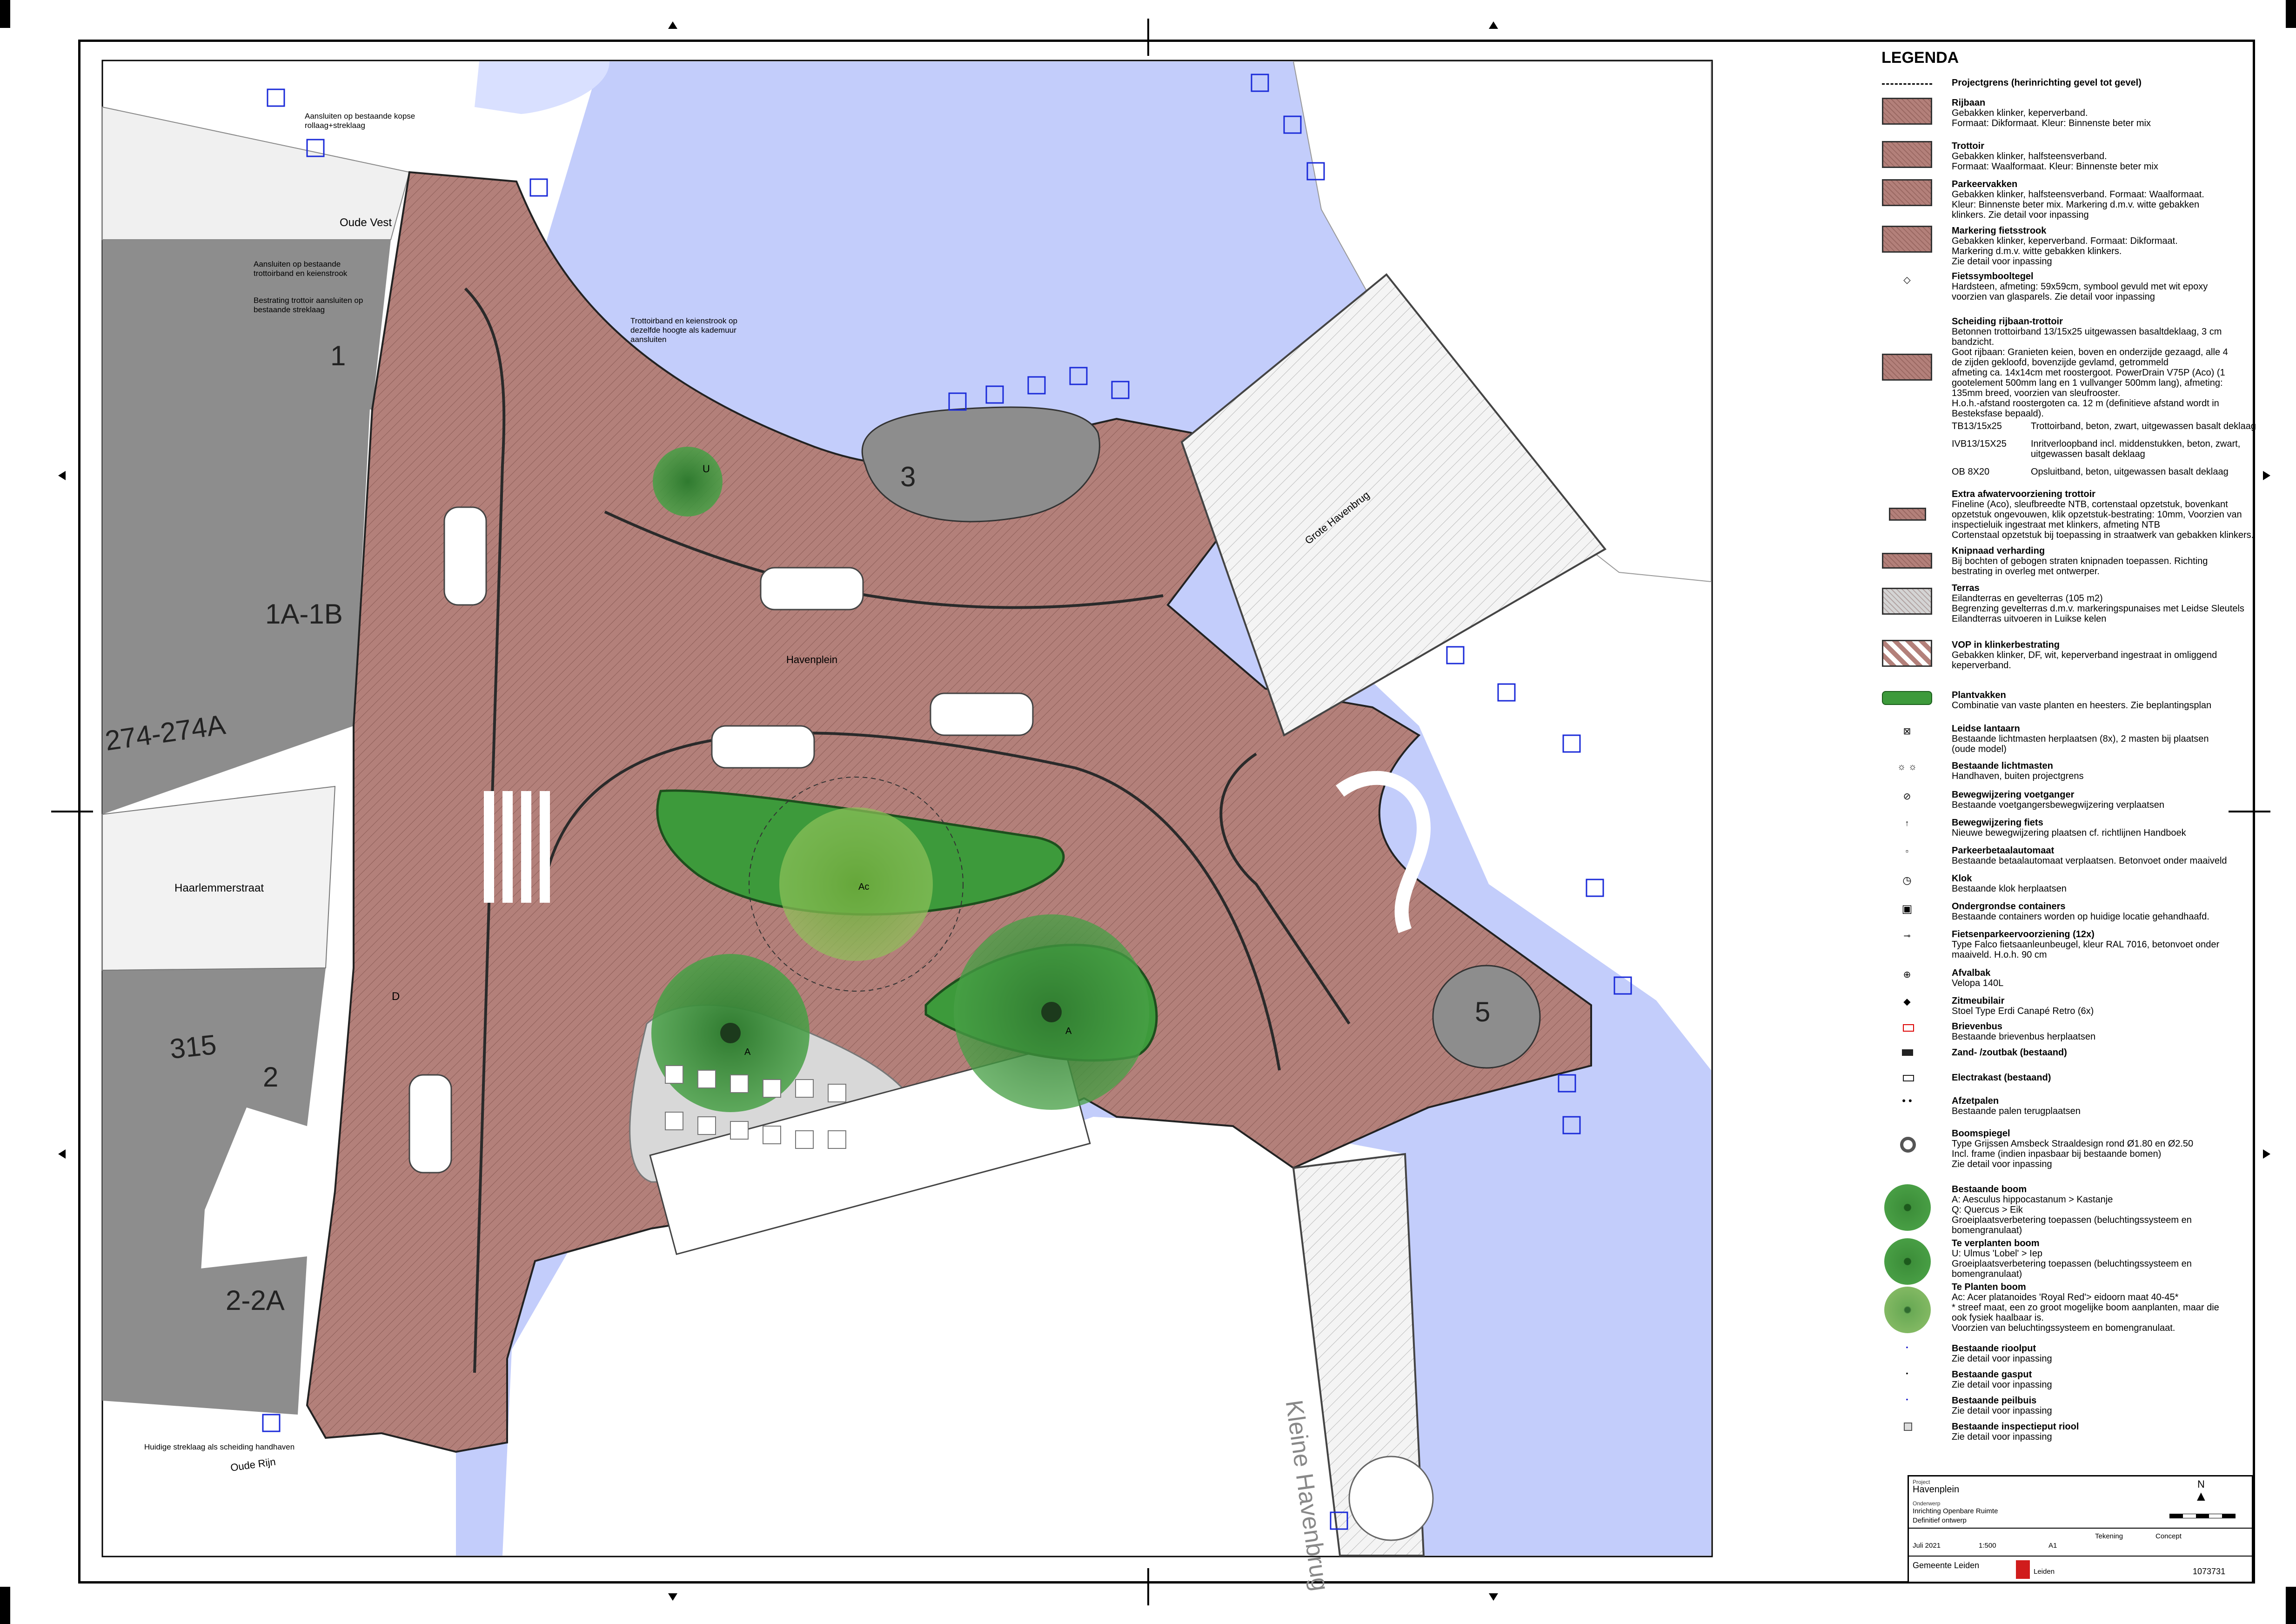  Describe the element at coordinates (1907, 1373) in the screenshot. I see `gasput-icon: •` at that location.